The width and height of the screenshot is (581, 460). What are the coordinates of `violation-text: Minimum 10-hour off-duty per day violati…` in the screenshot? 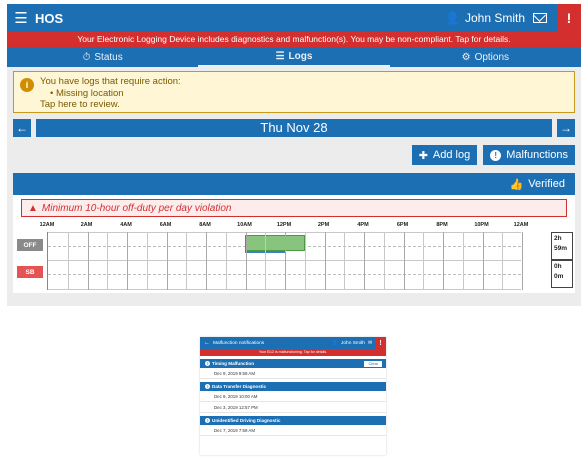 It's located at (136, 208).